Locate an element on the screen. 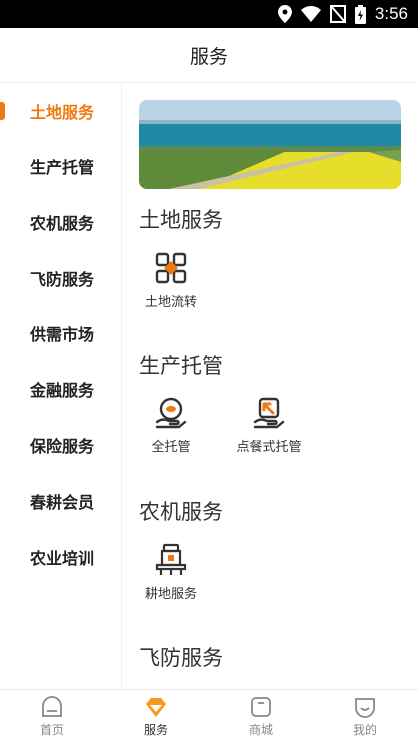 The width and height of the screenshot is (418, 745). page-header: 服务 is located at coordinates (209, 55).